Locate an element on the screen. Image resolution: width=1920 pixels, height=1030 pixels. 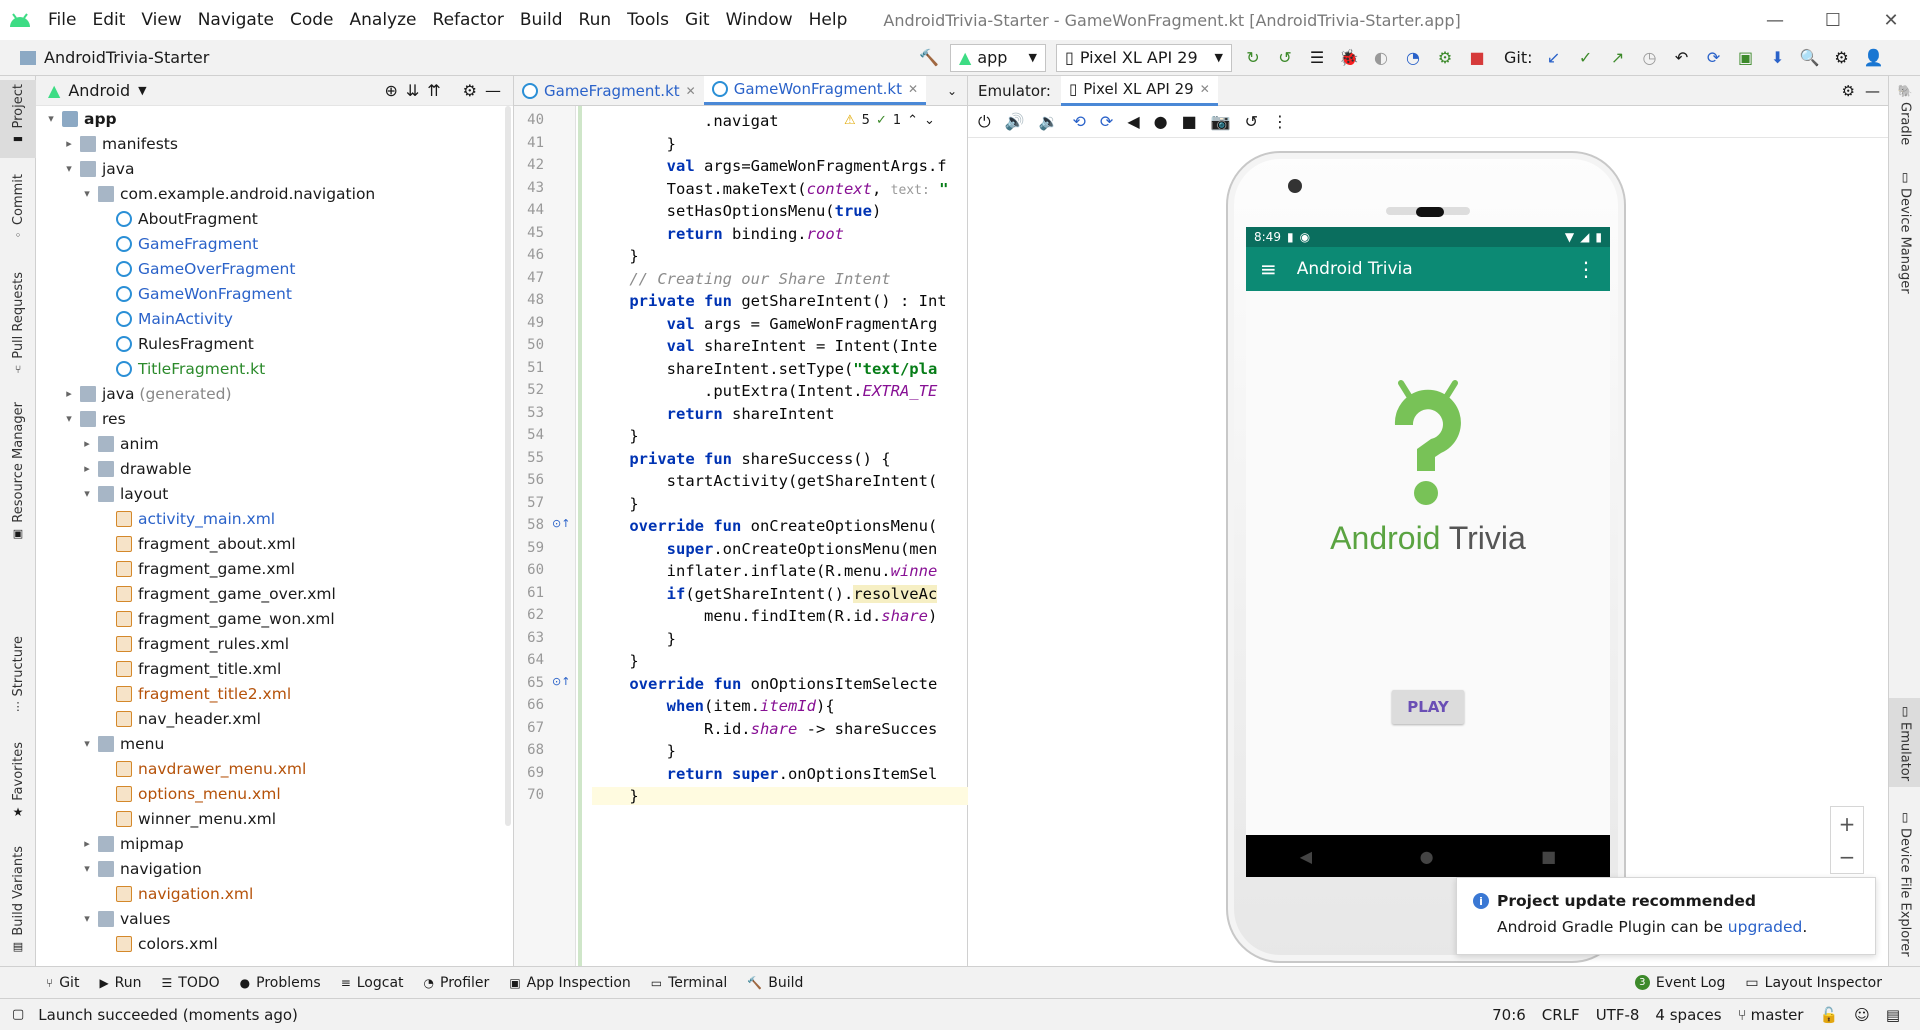
tab-run: ▶ Run is located at coordinates (120, 983).